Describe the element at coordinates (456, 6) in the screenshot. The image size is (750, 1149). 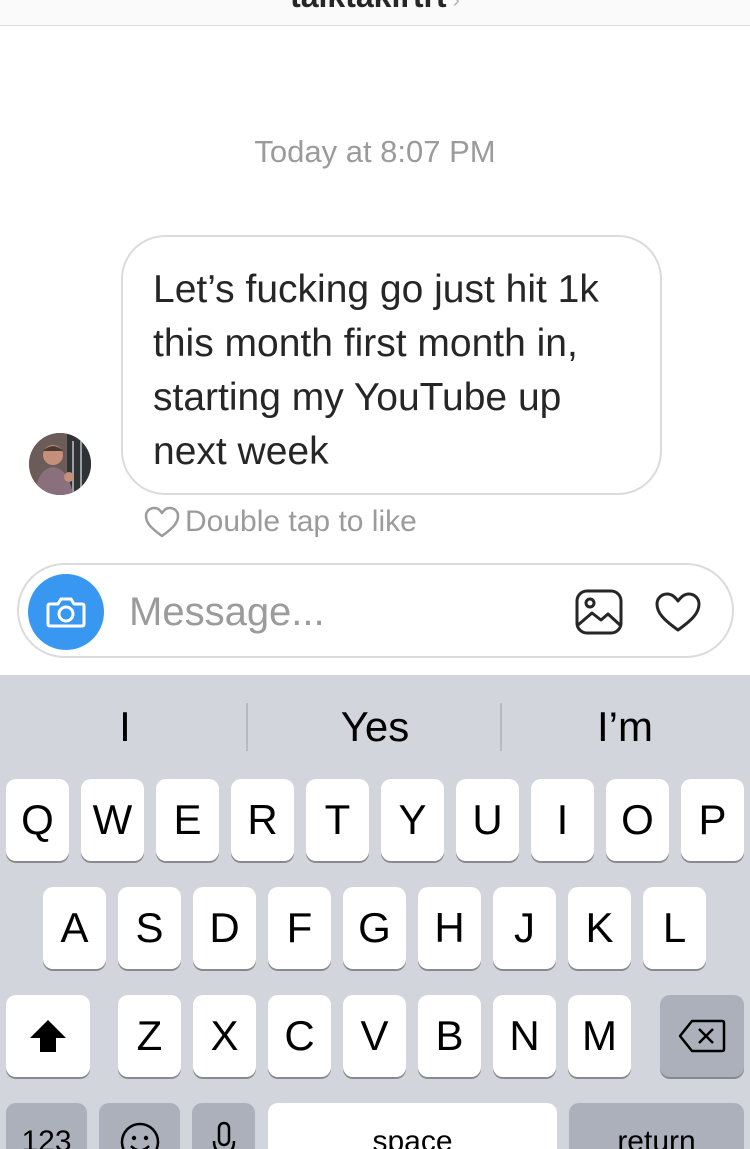
I see `chevron-right-icon: ›` at that location.